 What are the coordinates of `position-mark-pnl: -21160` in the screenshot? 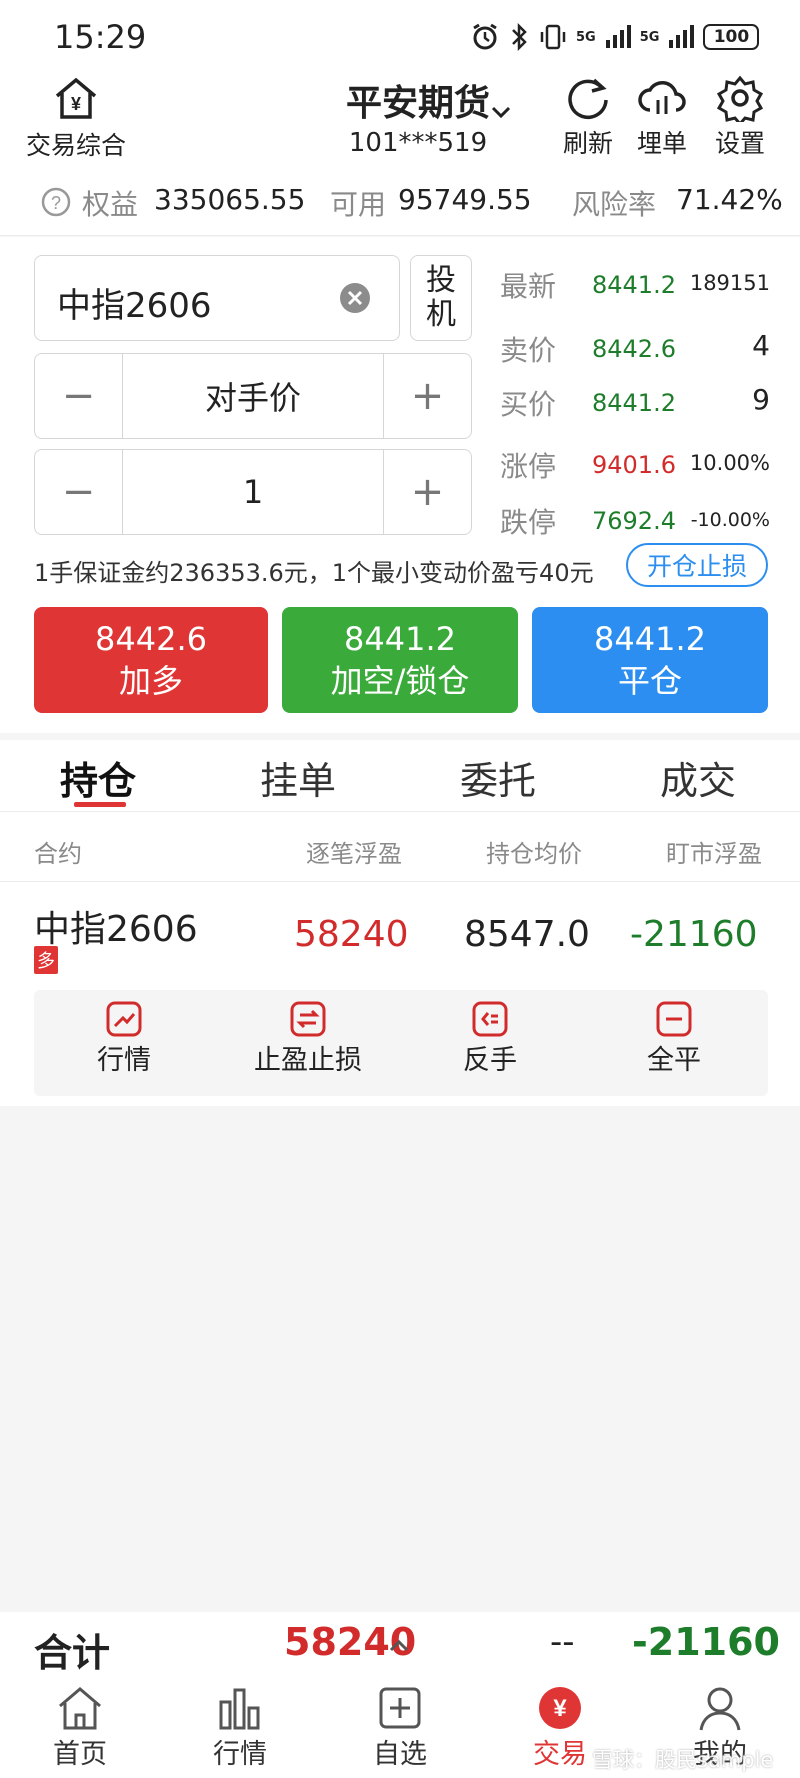 It's located at (694, 934).